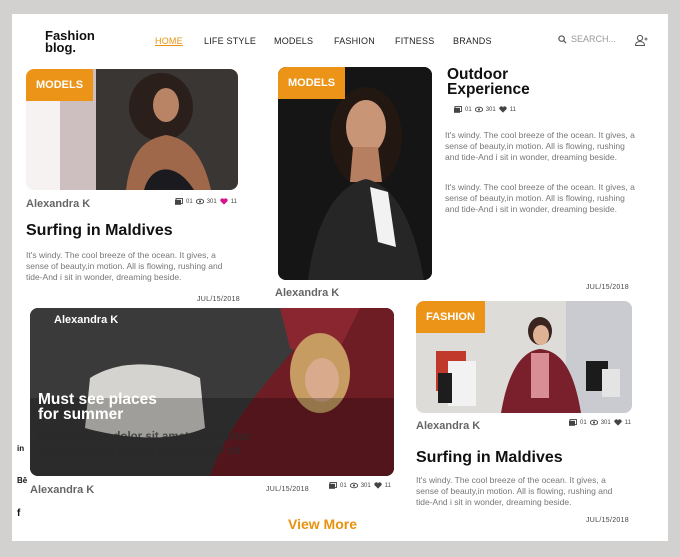 The width and height of the screenshot is (680, 557). I want to click on post2-title-line1: Outdoor, so click(478, 74).